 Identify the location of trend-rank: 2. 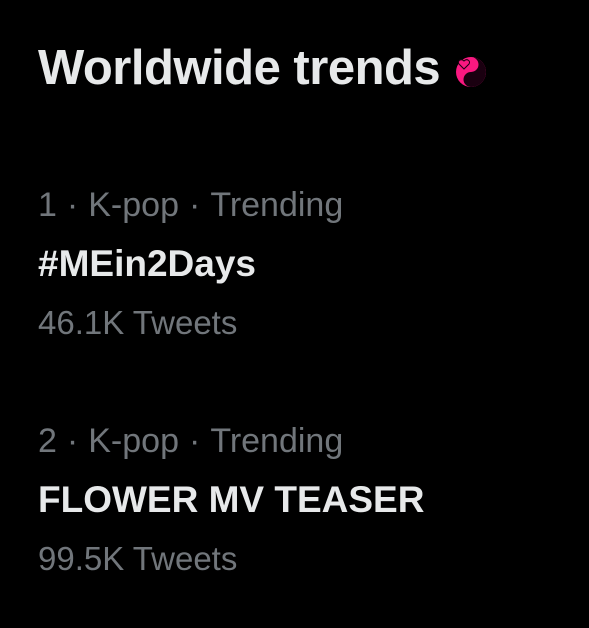
(47, 441).